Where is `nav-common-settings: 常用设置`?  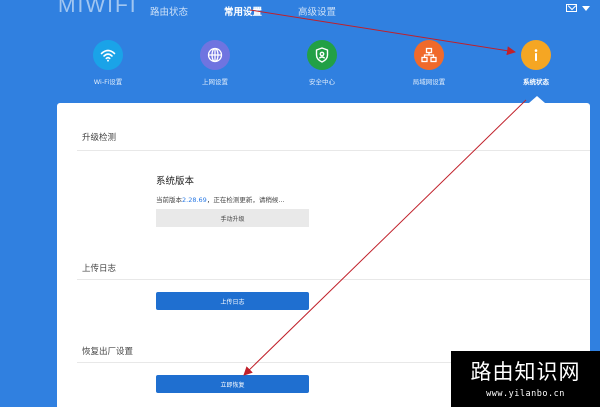 nav-common-settings: 常用设置 is located at coordinates (243, 11).